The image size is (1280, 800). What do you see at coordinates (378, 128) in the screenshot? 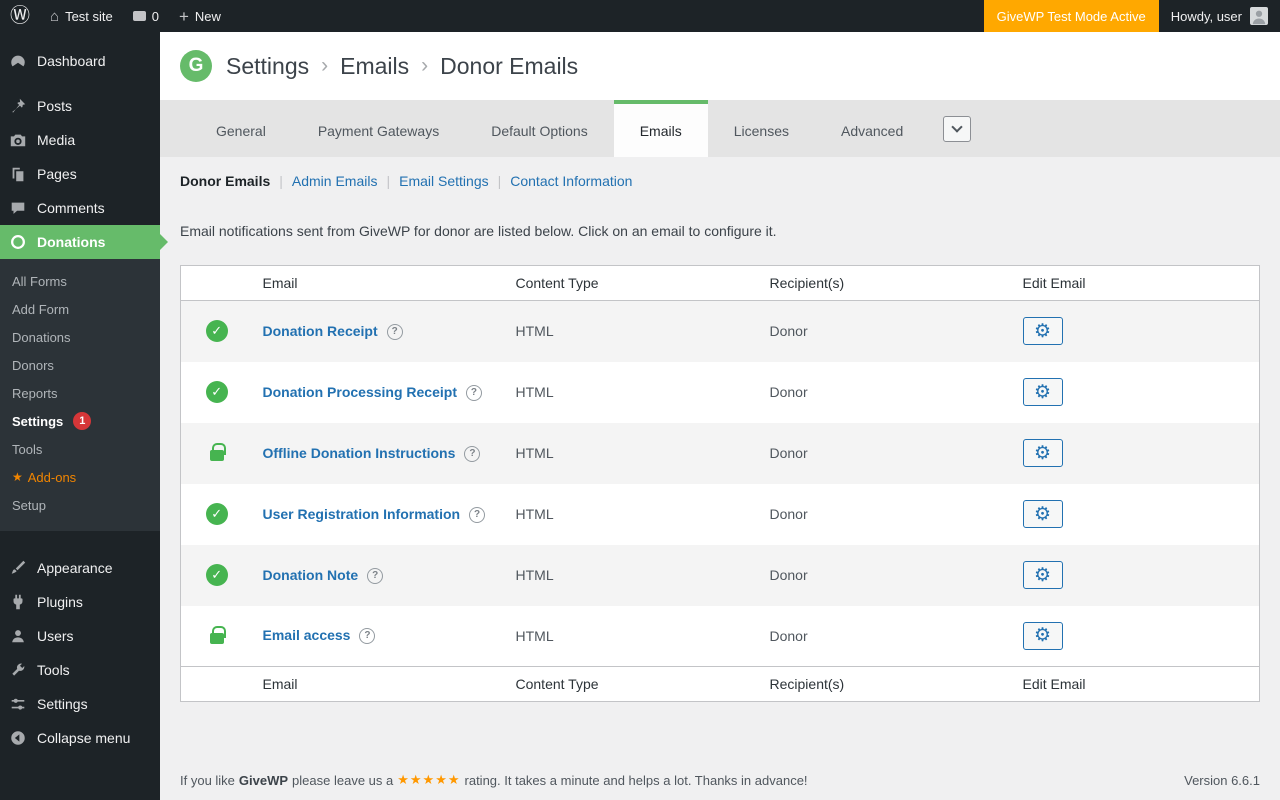
I see `tab-payment-gateways: Payment Gateways` at bounding box center [378, 128].